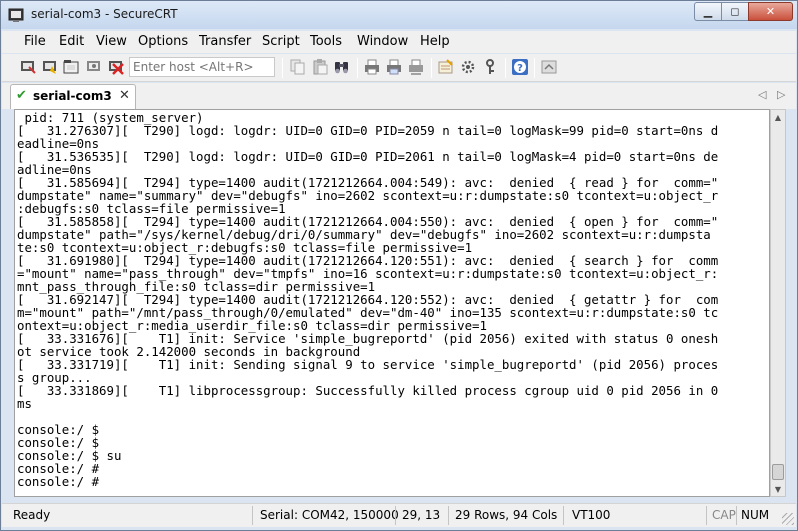  Describe the element at coordinates (781, 94) in the screenshot. I see `tab-scroll-right-icon: ▷` at that location.